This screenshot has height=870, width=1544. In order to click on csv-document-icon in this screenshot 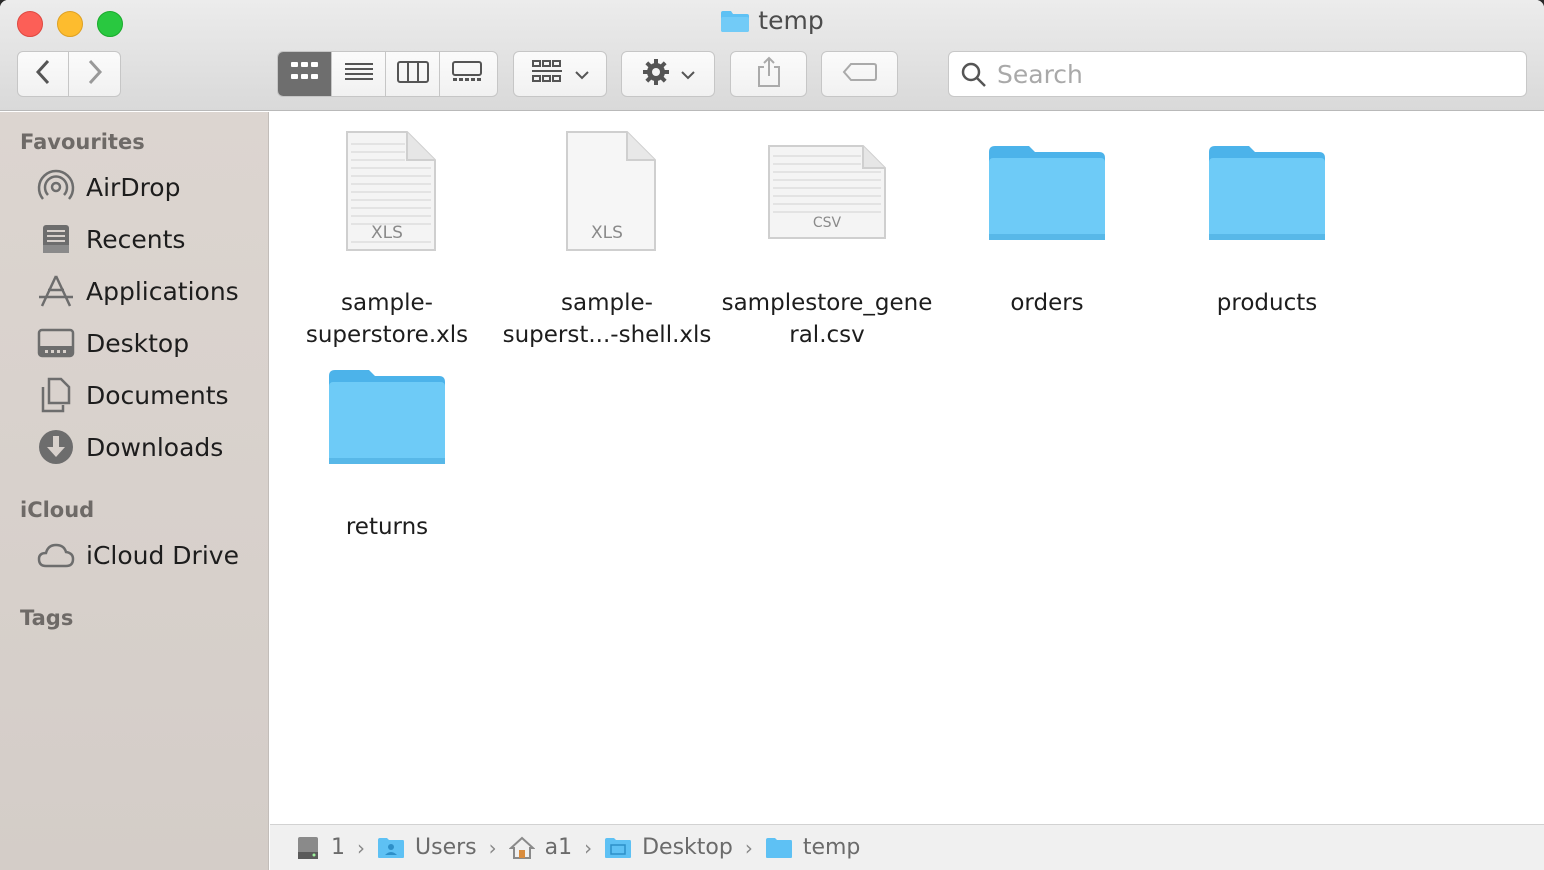, I will do `click(827, 195)`.